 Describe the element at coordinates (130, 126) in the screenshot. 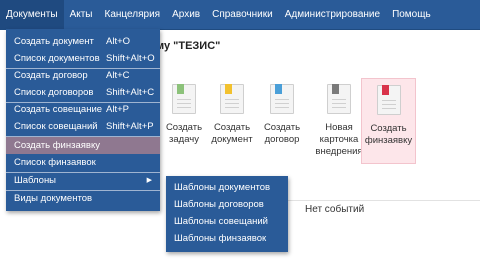

I see `dd-item-shortcut: Shift+Alt+P` at that location.